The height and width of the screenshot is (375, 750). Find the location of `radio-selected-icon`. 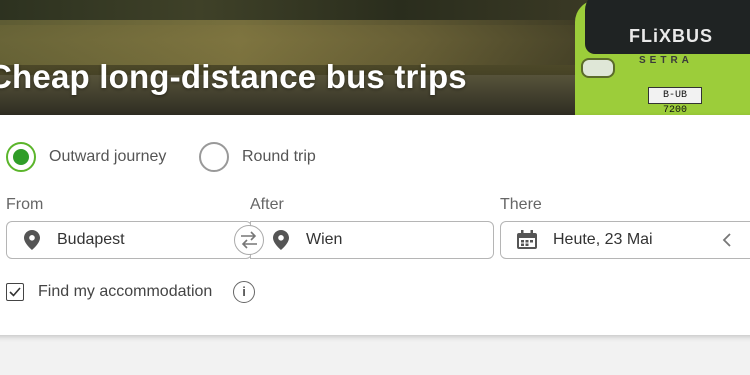

radio-selected-icon is located at coordinates (21, 157).